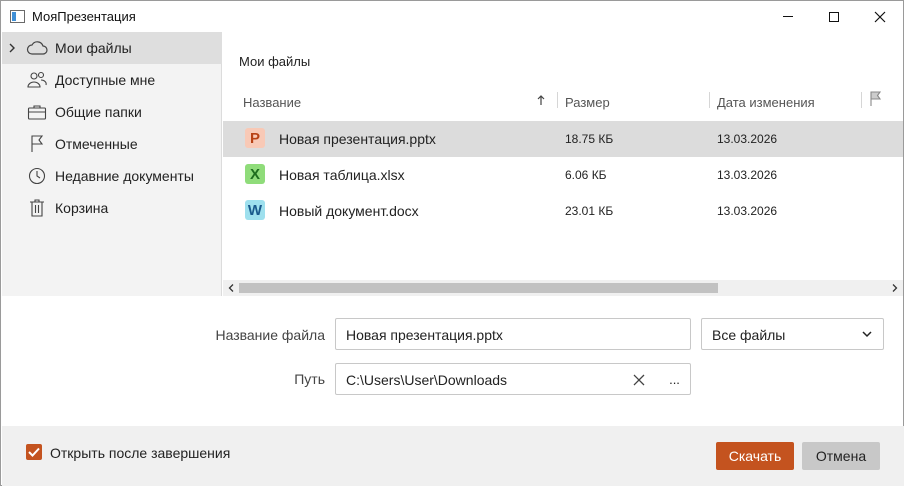  What do you see at coordinates (427, 380) in the screenshot?
I see `path-value: C:\Users\User\Downloads` at bounding box center [427, 380].